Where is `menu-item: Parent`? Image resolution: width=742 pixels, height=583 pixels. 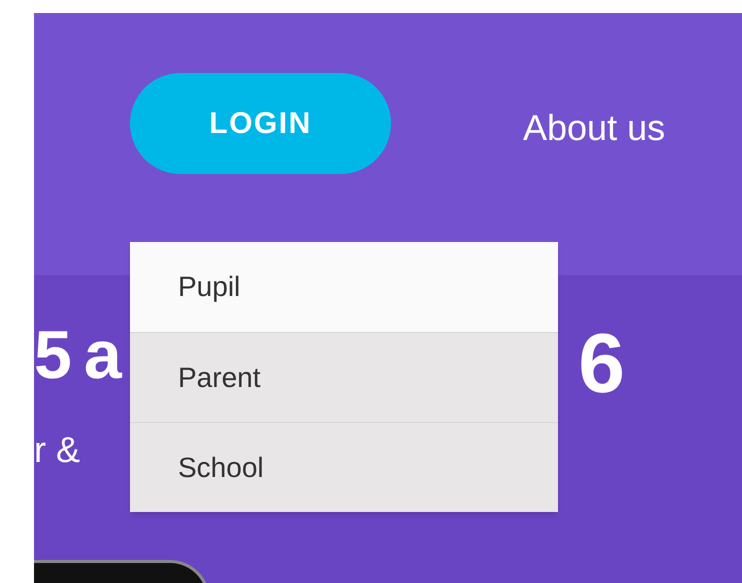 menu-item: Parent is located at coordinates (344, 377).